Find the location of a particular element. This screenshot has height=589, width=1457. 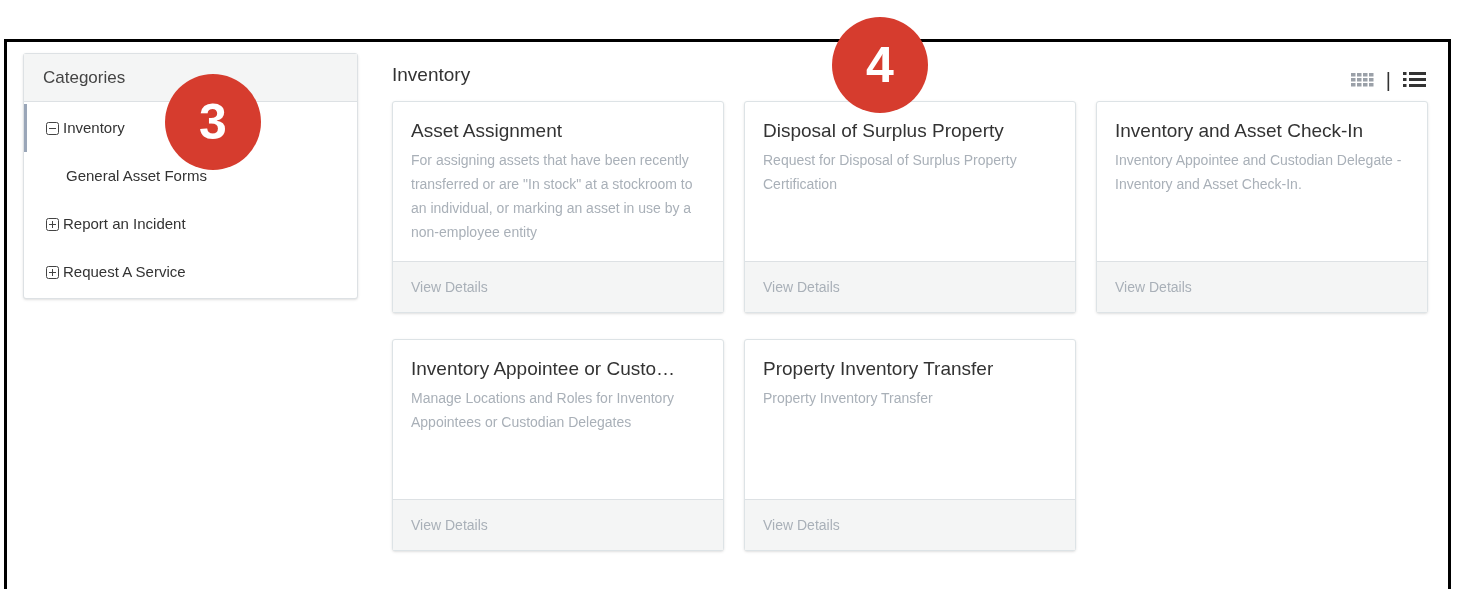

card-description: Request for Disposal of Surplus Property Certification is located at coordinates (890, 172).